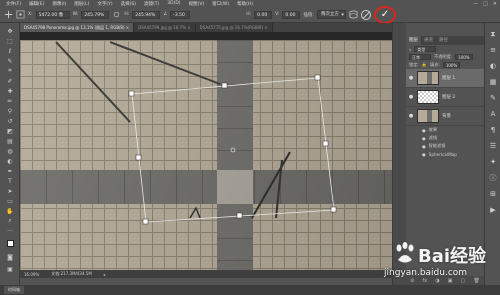 Image resolution: width=500 pixels, height=295 pixels. What do you see at coordinates (95, 14) in the screenshot?
I see `width-field: 245.79%` at bounding box center [95, 14].